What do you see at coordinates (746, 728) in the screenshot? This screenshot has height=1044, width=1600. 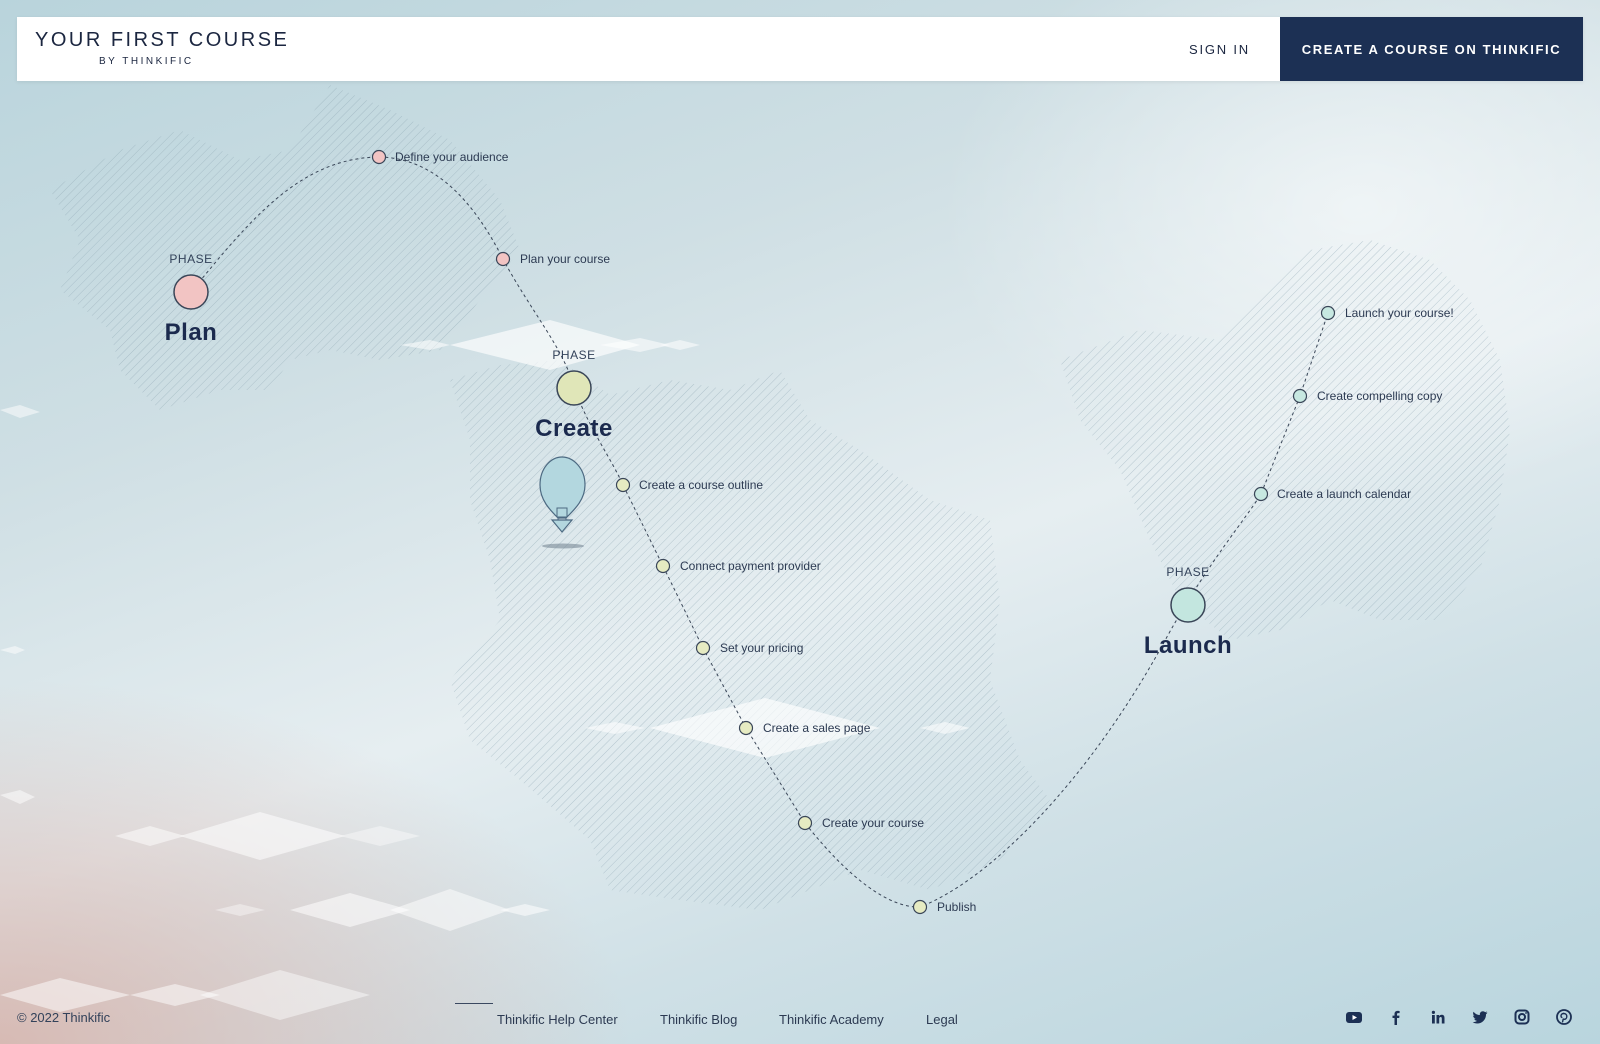 I see `step-marker-sales-page` at bounding box center [746, 728].